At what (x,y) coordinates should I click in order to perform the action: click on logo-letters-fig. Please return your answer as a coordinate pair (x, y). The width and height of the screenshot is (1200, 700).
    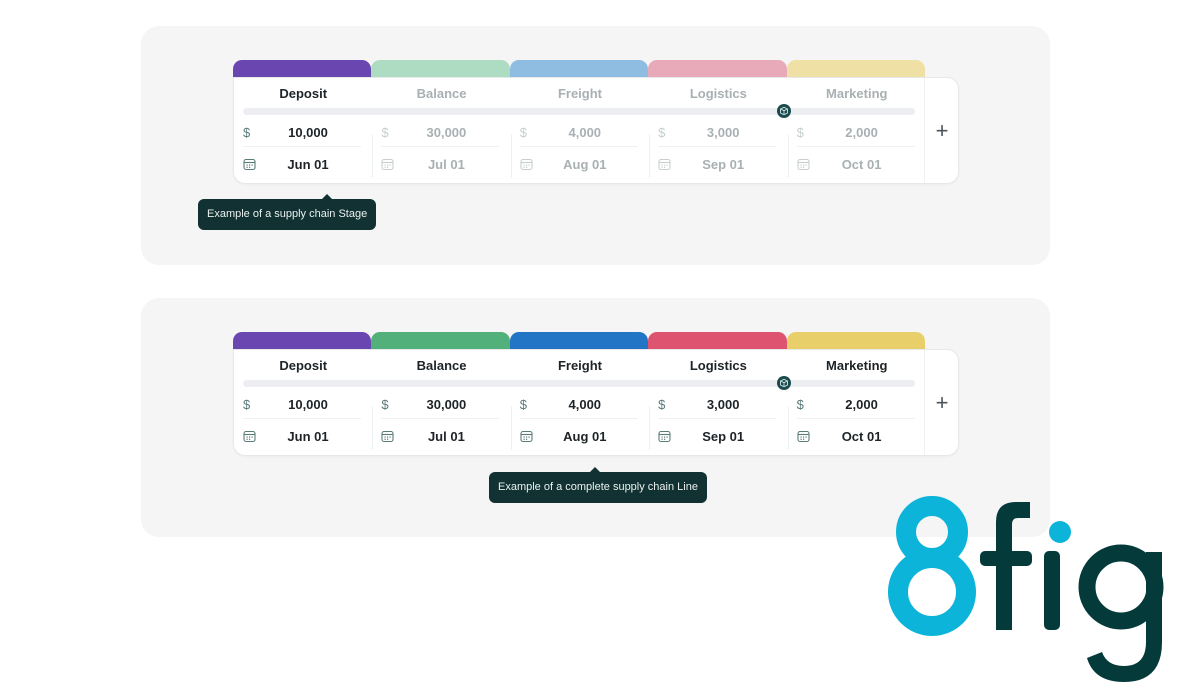
    Looking at the image, I should click on (1072, 592).